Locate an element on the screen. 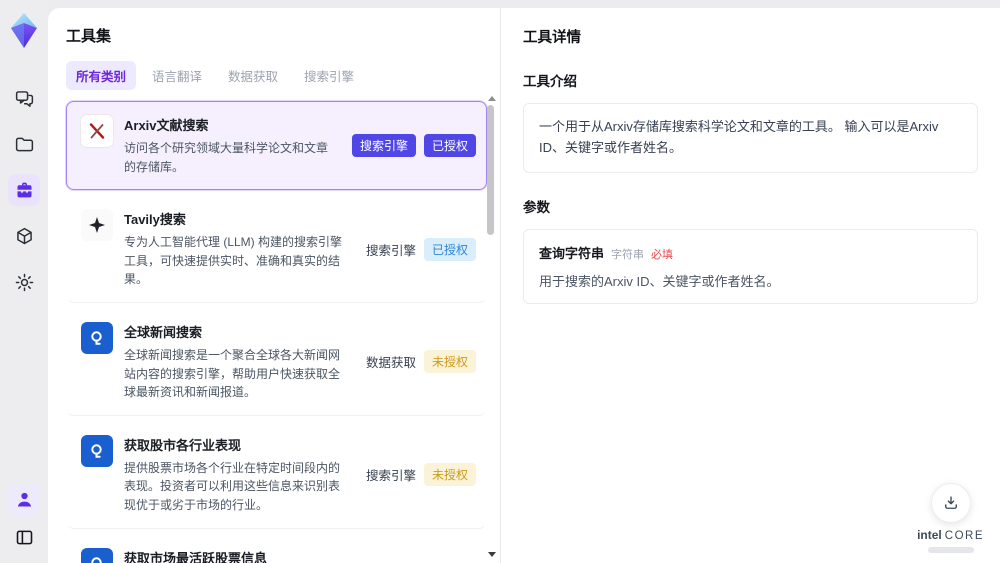 Image resolution: width=1000 pixels, height=563 pixels. left-rail is located at coordinates (24, 281).